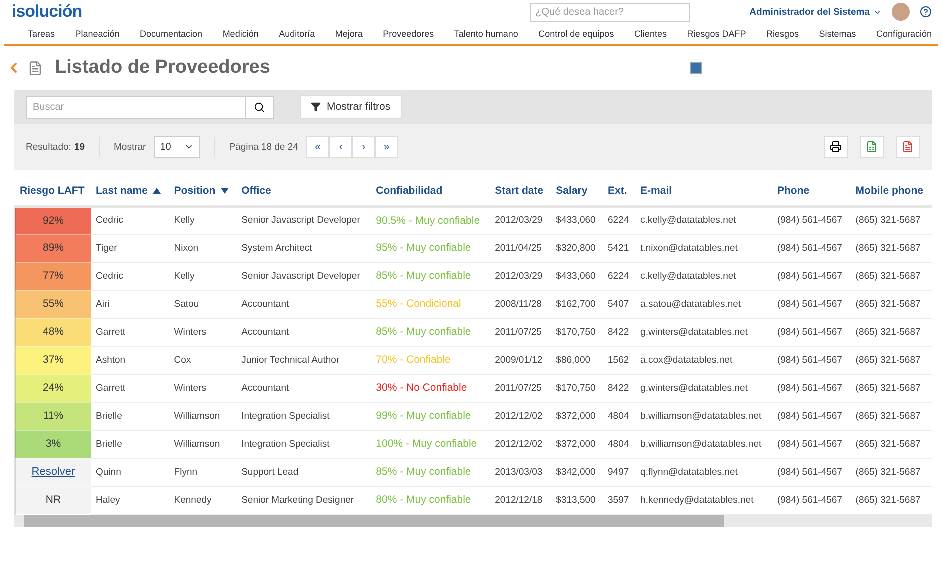 The image size is (942, 565). Describe the element at coordinates (926, 12) in the screenshot. I see `help-icon` at that location.